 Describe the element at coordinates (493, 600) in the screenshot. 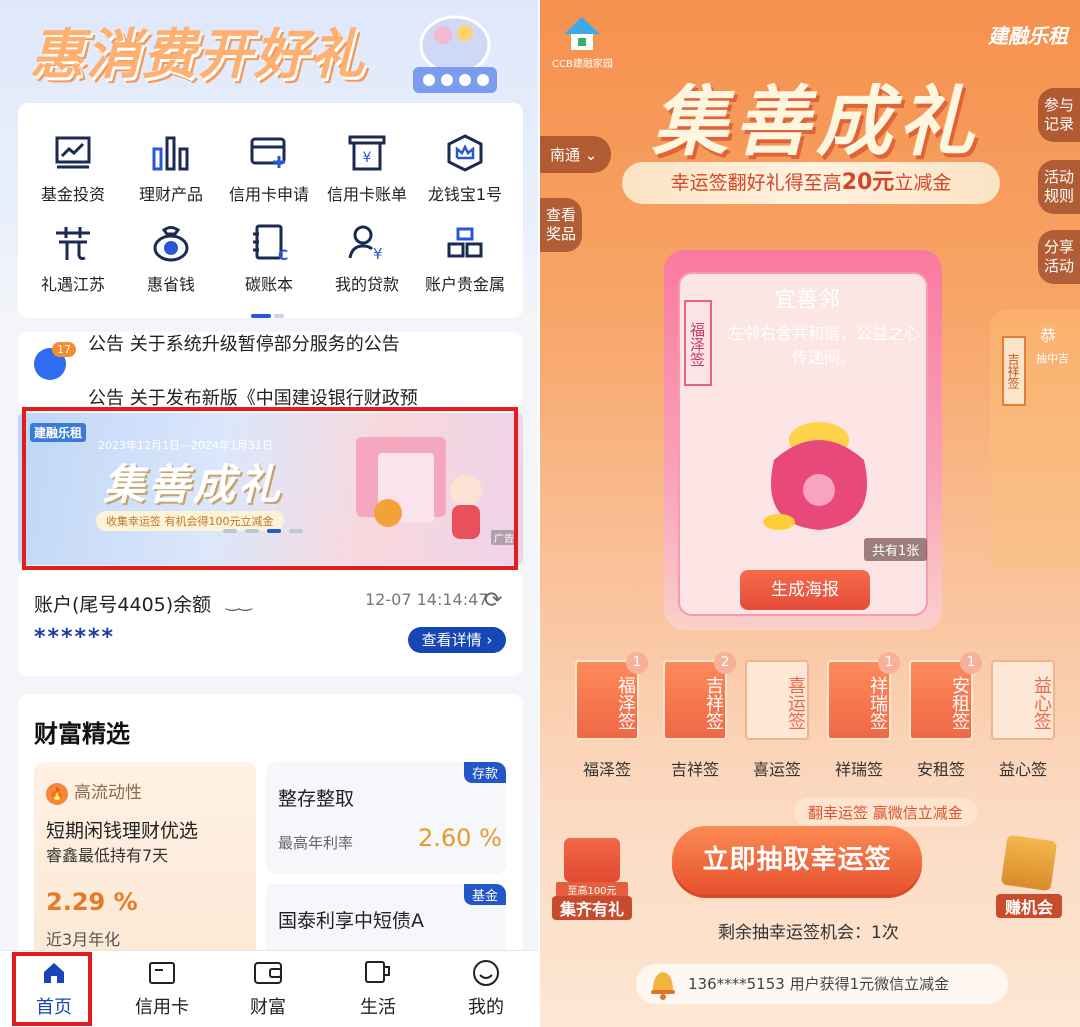

I see `refresh-icon: ⟳` at that location.